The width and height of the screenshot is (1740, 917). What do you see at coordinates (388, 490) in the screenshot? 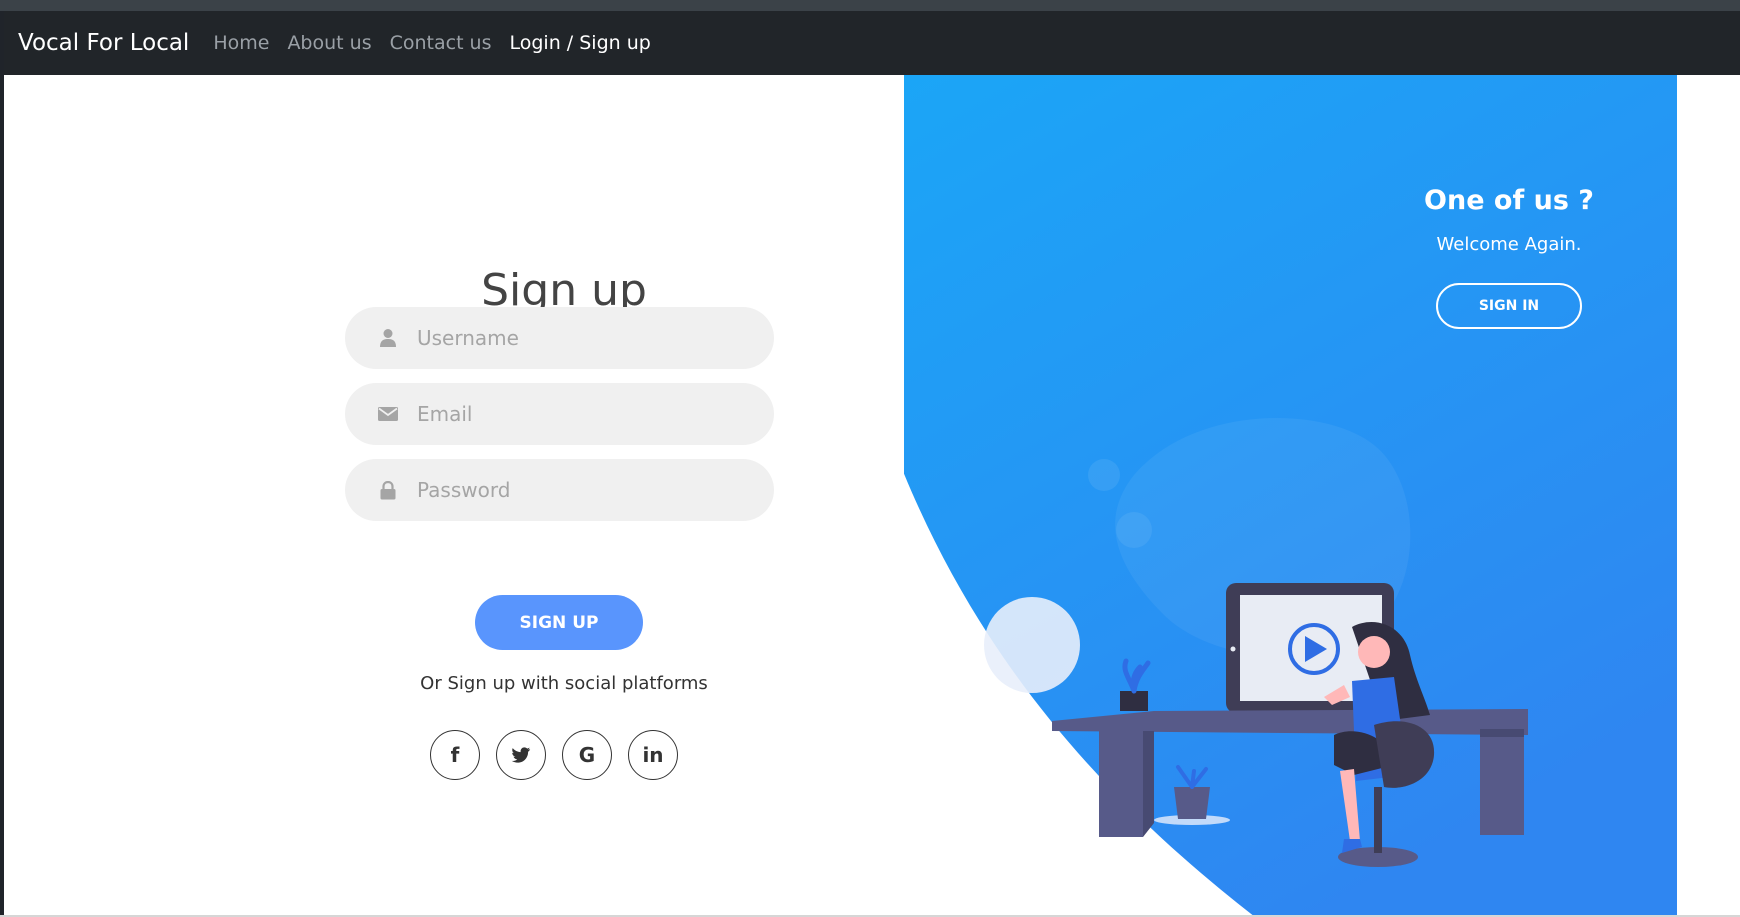
I see `lock-icon` at bounding box center [388, 490].